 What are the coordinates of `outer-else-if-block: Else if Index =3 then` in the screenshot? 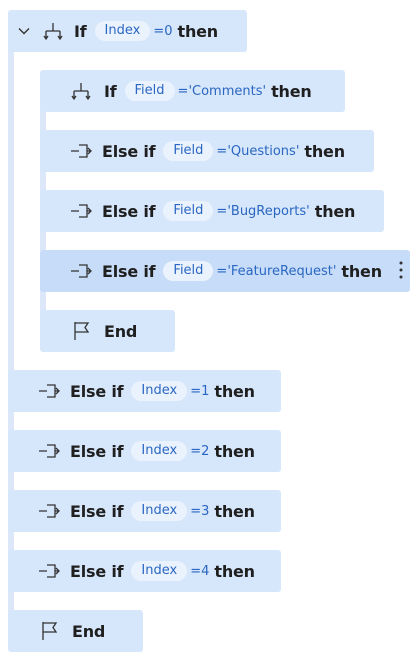 It's located at (144, 511).